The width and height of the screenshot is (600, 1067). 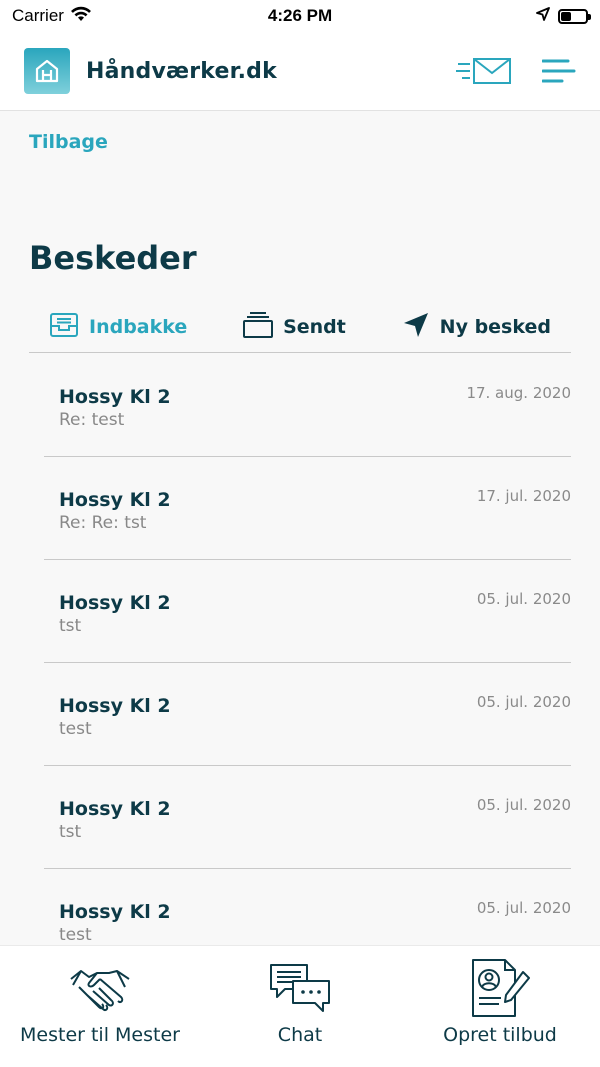 What do you see at coordinates (81, 16) in the screenshot?
I see `wifi-icon` at bounding box center [81, 16].